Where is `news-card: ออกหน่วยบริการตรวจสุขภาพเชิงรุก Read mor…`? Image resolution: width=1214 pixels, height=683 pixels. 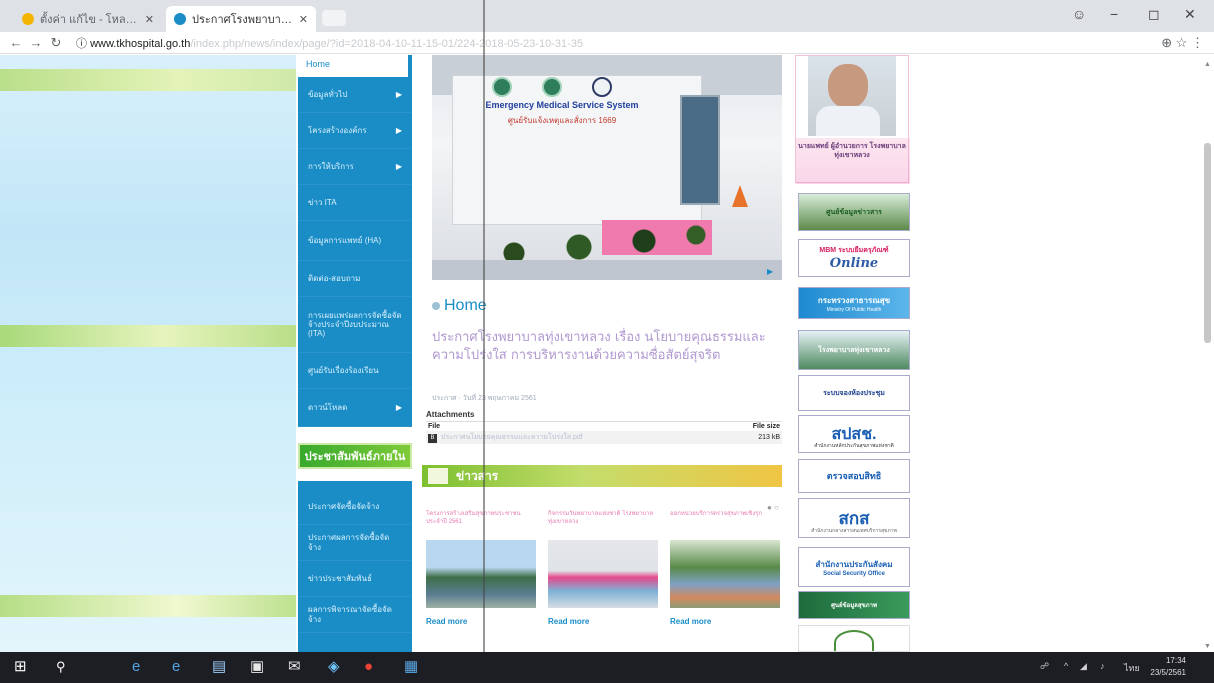 news-card: ออกหน่วยบริการตรวจสุขภาพเชิงรุก Read mor… is located at coordinates (725, 568).